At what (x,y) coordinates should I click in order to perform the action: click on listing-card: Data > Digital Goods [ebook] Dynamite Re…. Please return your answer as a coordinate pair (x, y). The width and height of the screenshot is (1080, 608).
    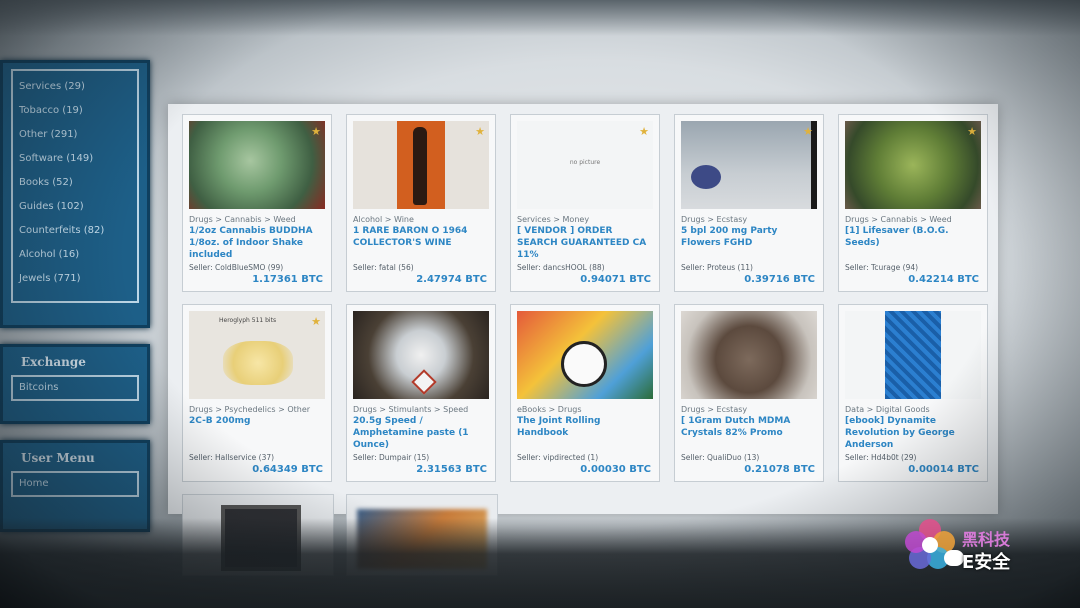
    Looking at the image, I should click on (913, 393).